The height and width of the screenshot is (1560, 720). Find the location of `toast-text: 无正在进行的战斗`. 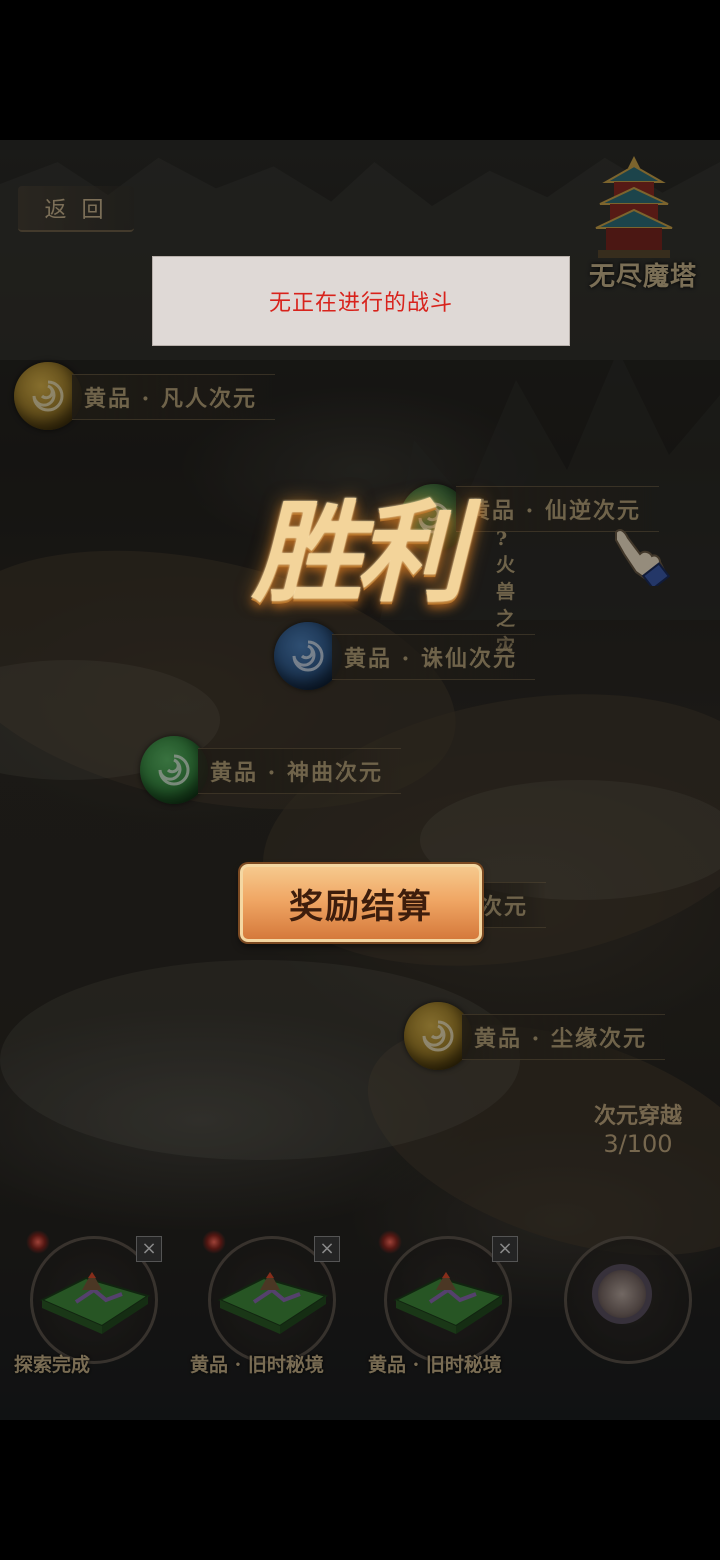

toast-text: 无正在进行的战斗 is located at coordinates (360, 303).